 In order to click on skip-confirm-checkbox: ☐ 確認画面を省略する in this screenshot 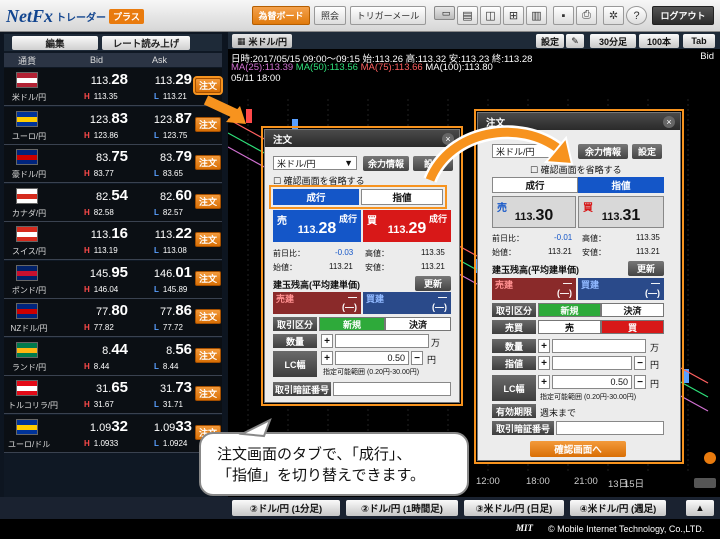, I will do `click(576, 169)`.